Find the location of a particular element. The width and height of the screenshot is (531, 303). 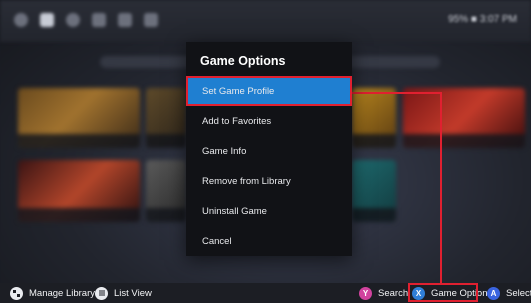

hint-label: Select is located at coordinates (518, 293).